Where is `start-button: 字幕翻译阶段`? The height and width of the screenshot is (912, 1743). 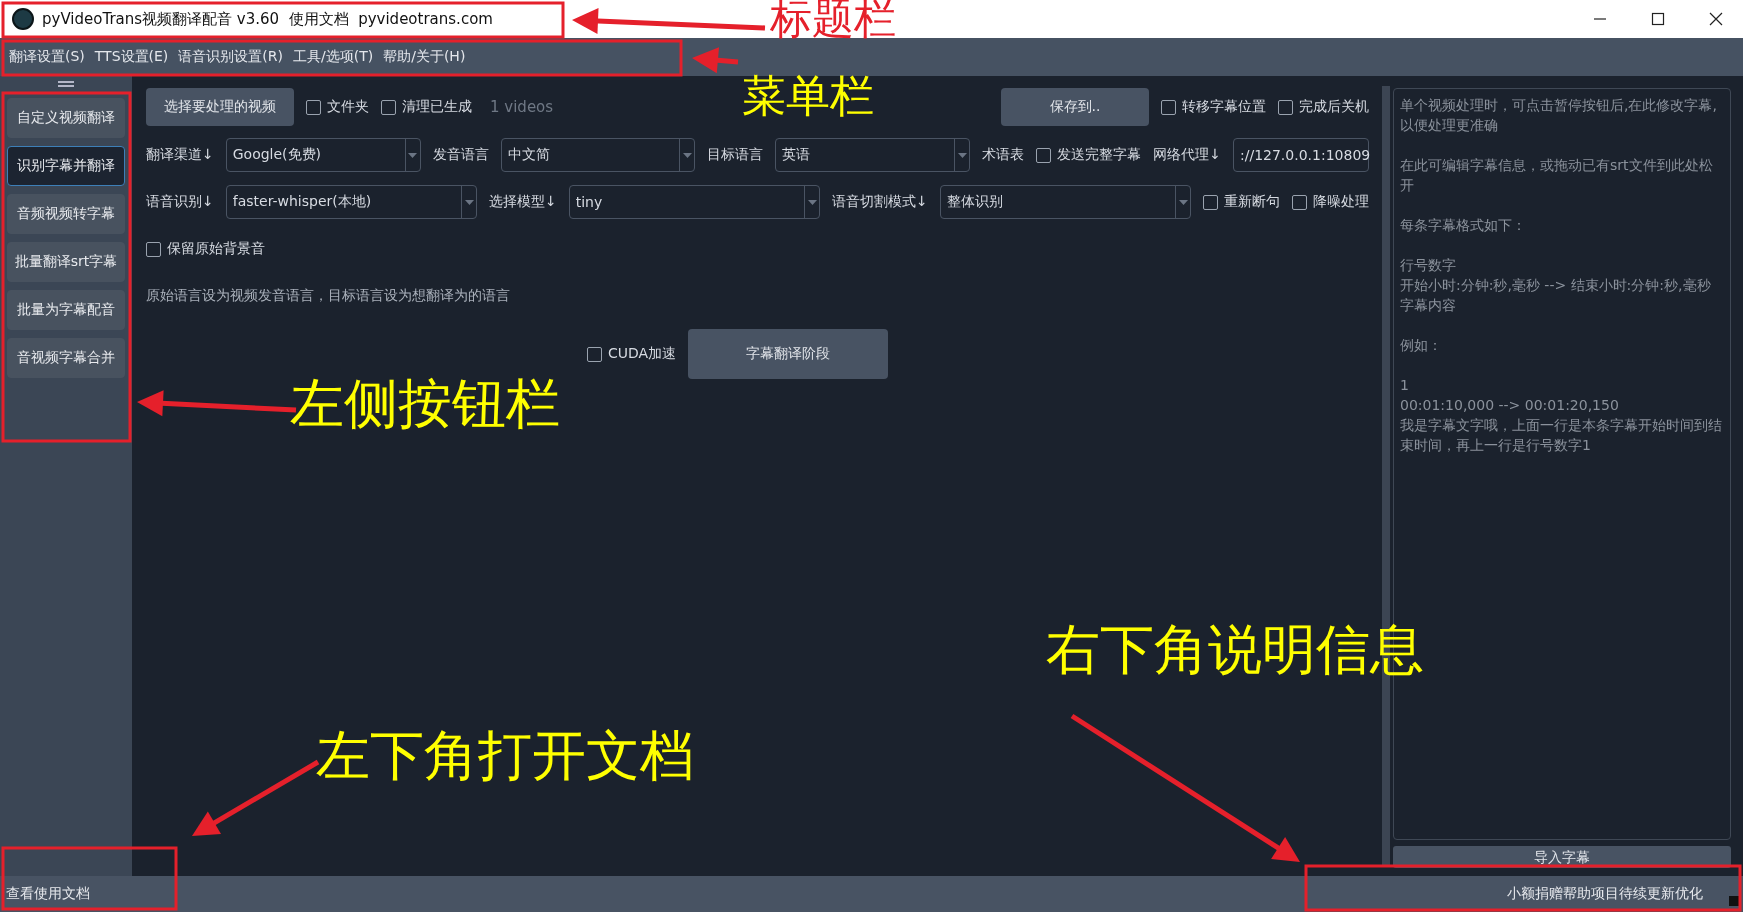
start-button: 字幕翻译阶段 is located at coordinates (788, 354).